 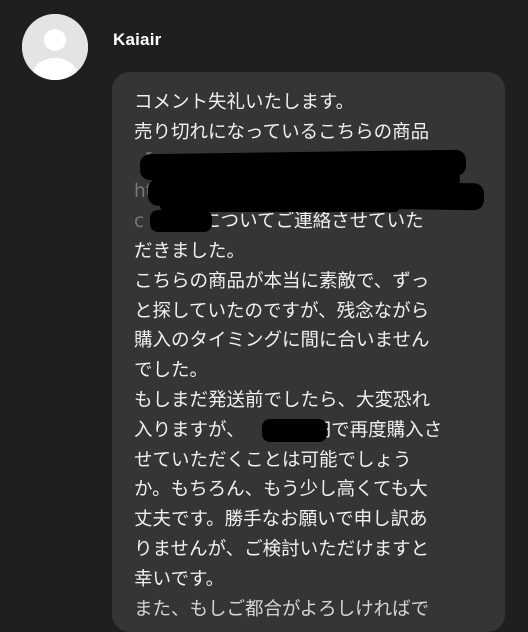 I want to click on message-fragment: c, so click(x=139, y=222).